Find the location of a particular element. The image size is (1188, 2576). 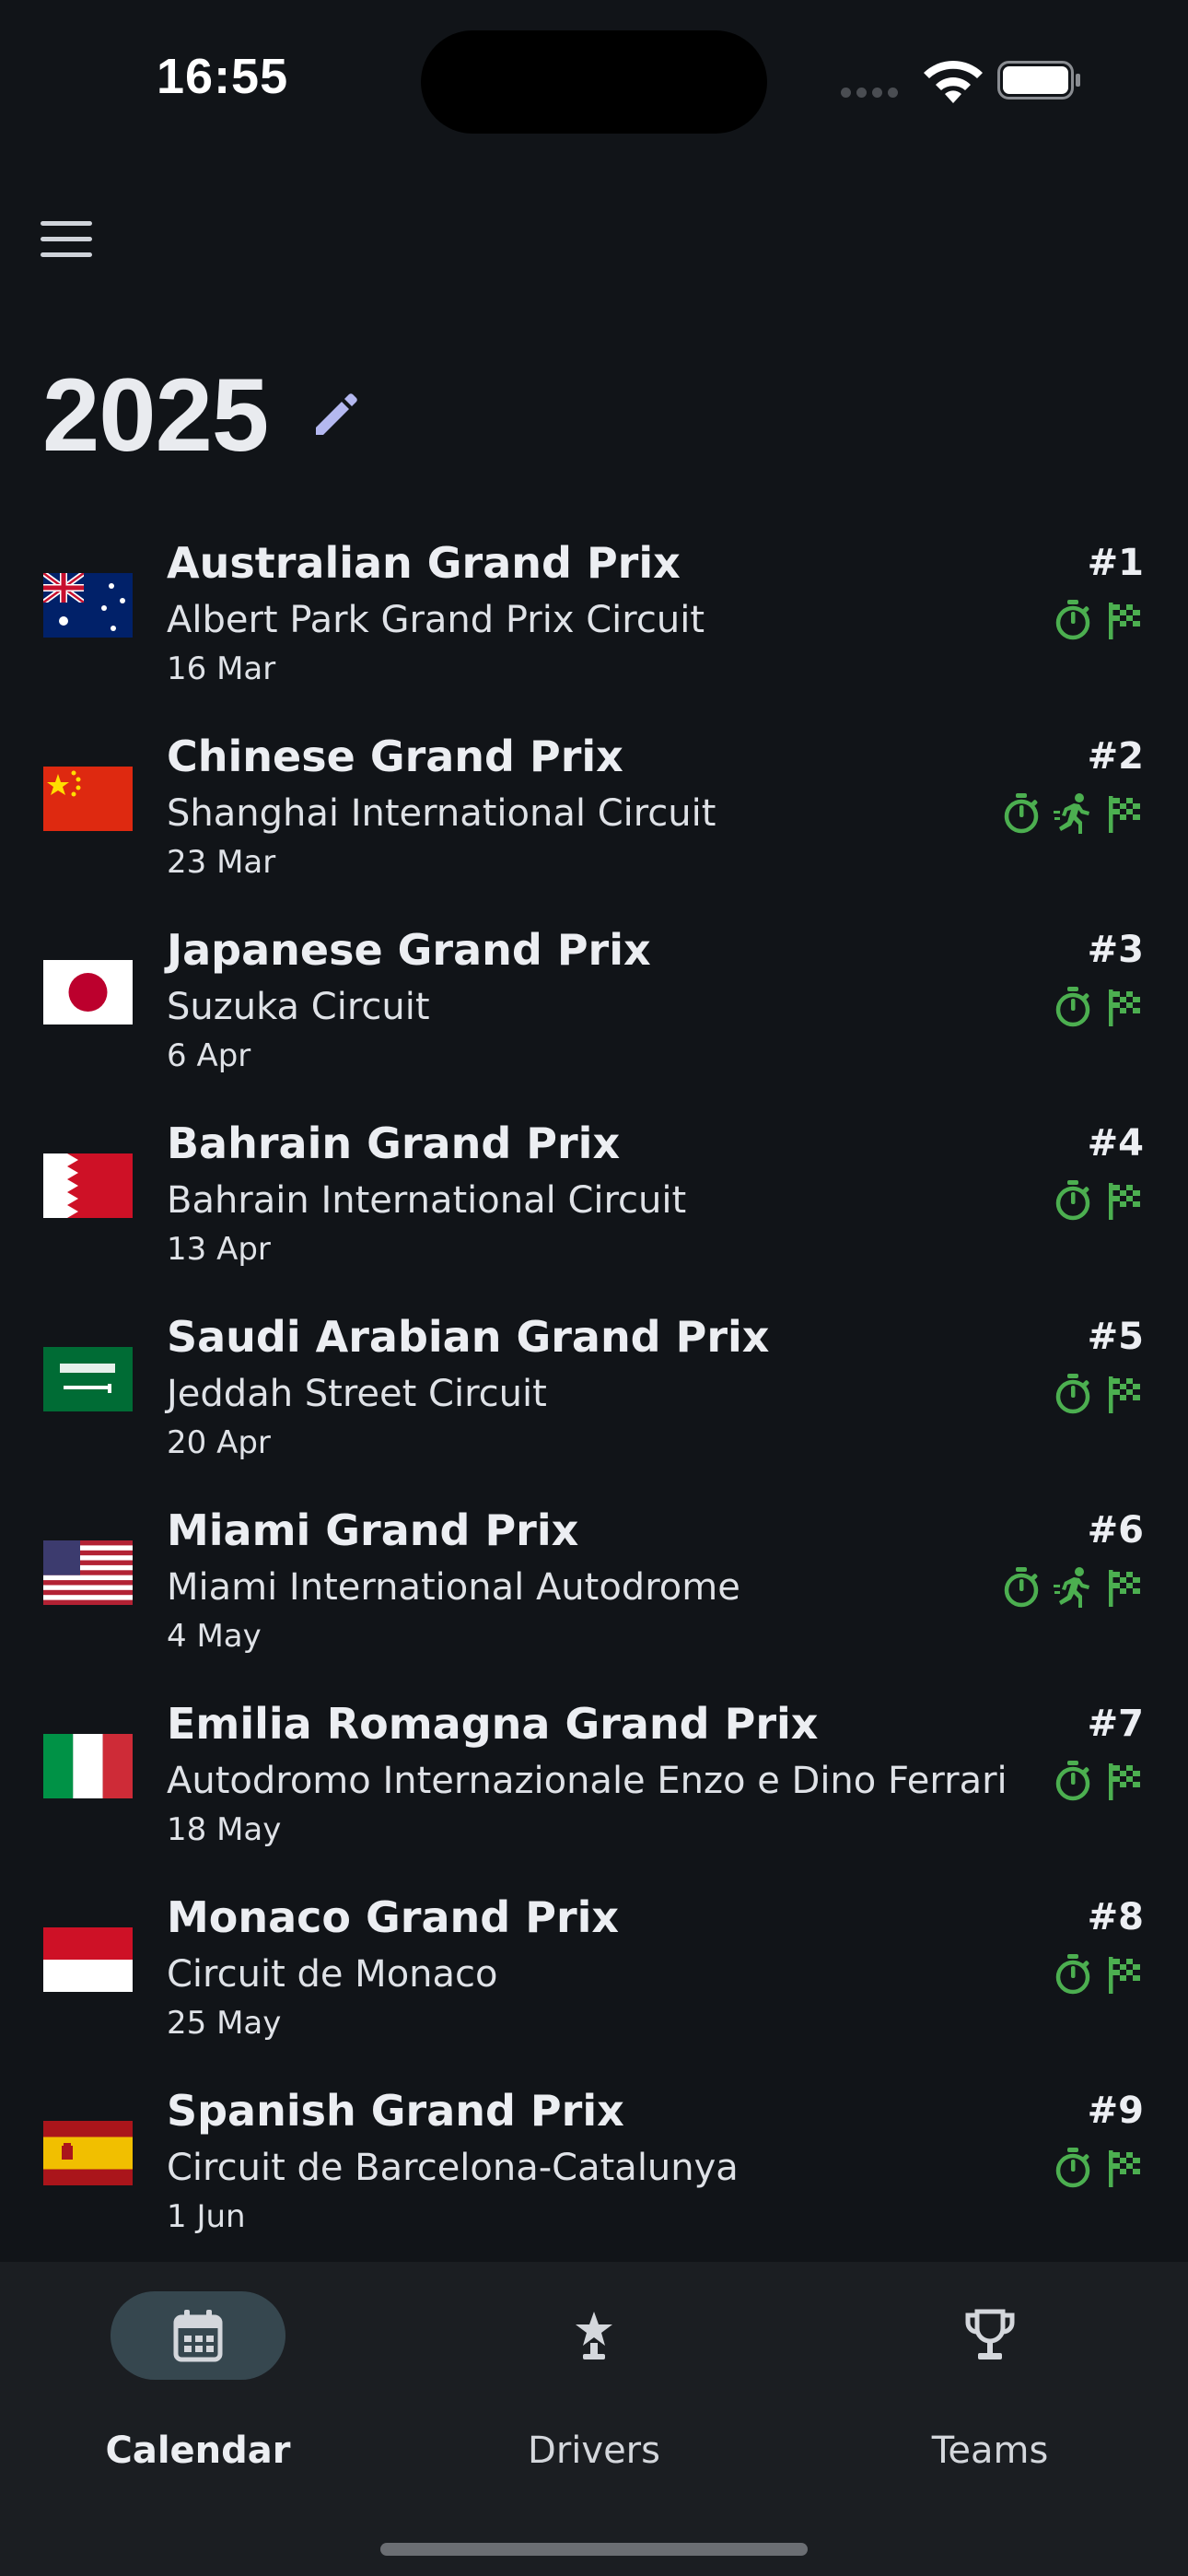

round-number: #8 is located at coordinates (1115, 1917).